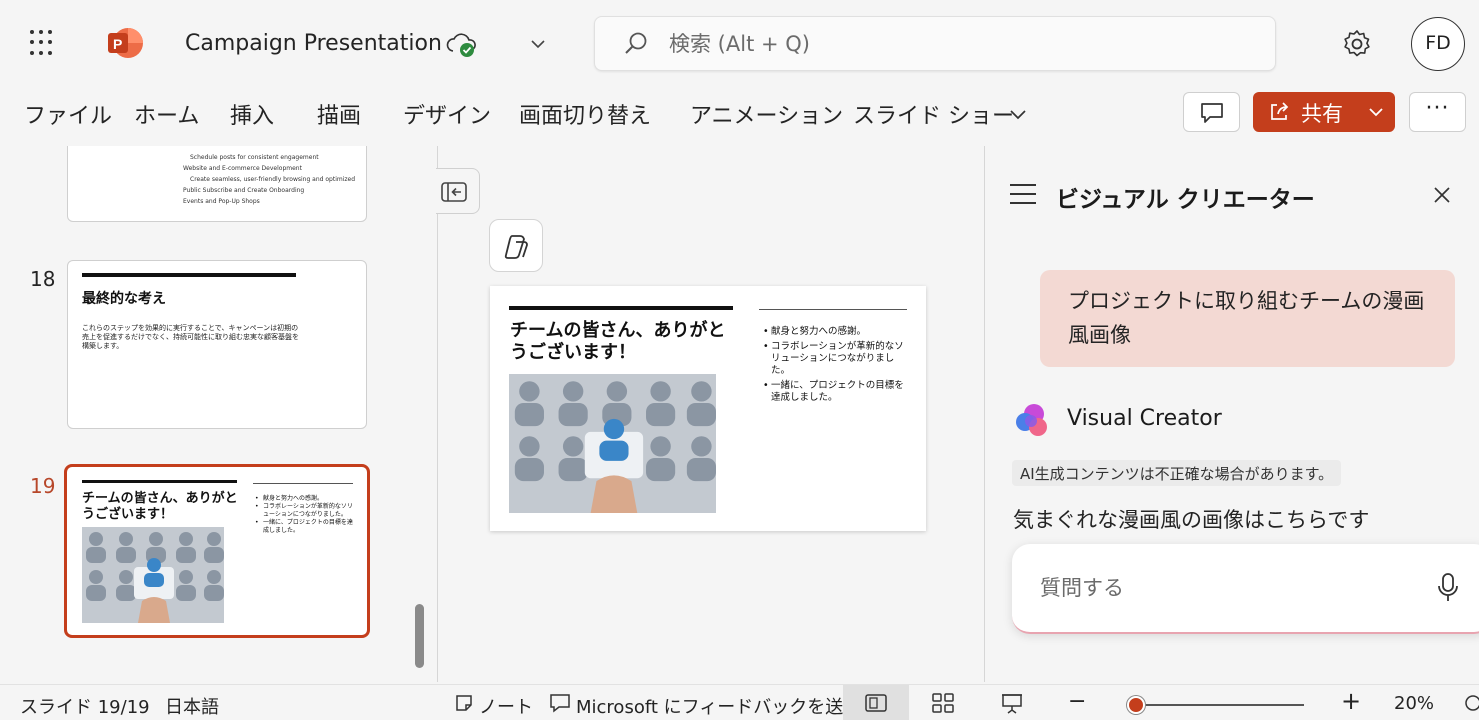 Image resolution: width=1479 pixels, height=720 pixels. What do you see at coordinates (1437, 112) in the screenshot?
I see `more-options-button: ···` at bounding box center [1437, 112].